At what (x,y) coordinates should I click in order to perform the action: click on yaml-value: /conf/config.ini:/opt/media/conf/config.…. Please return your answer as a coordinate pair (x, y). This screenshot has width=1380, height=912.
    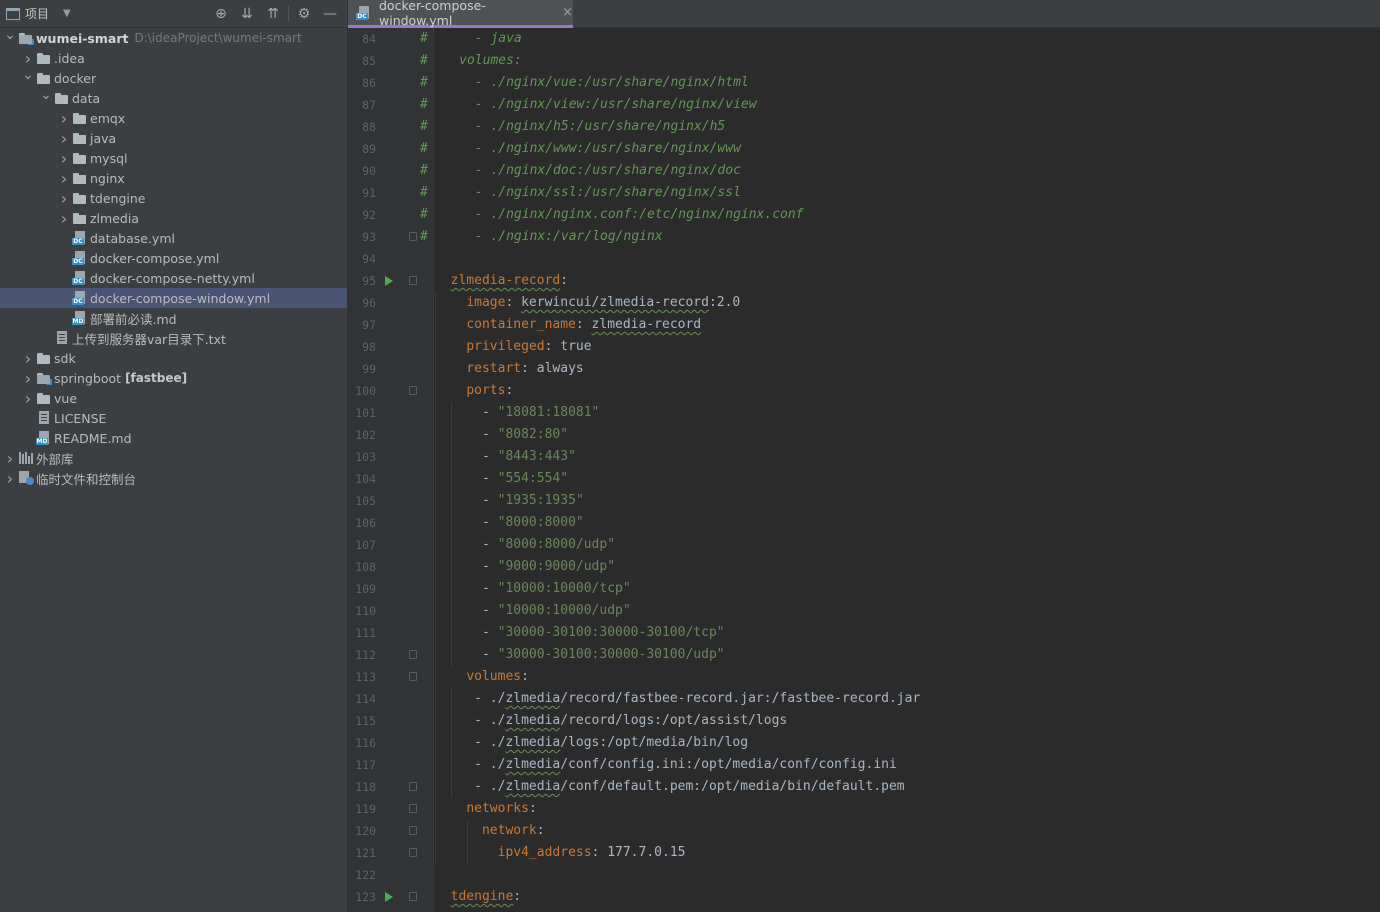
    Looking at the image, I should click on (728, 764).